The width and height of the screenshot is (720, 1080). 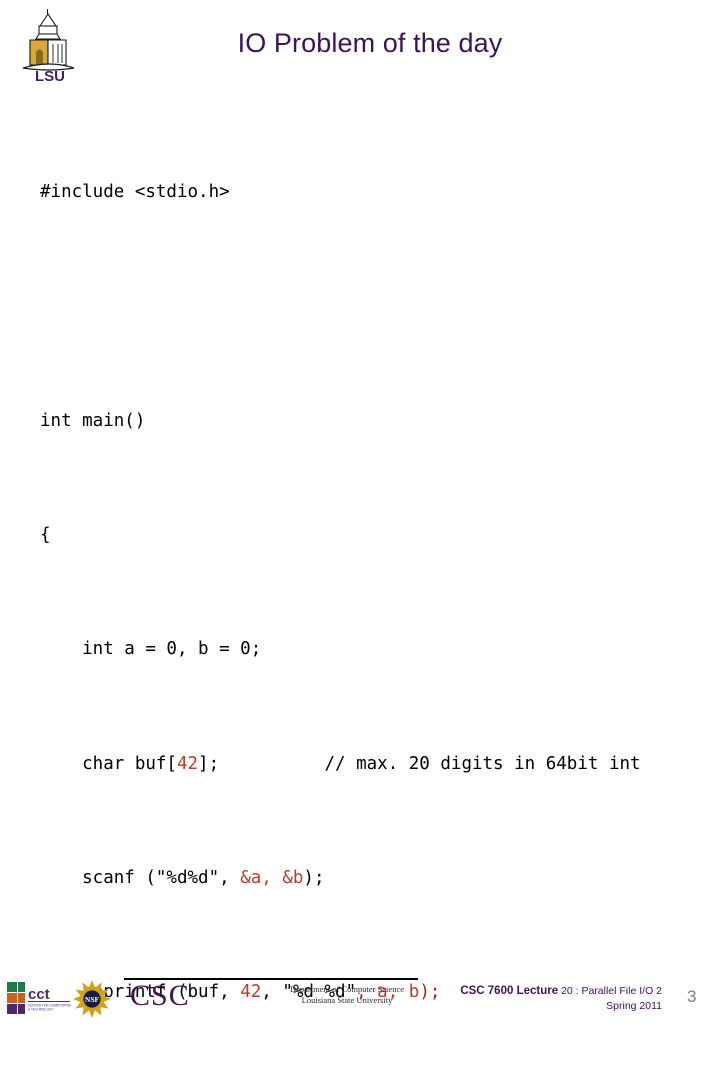 I want to click on code-line-3: int main(), so click(x=370, y=421).